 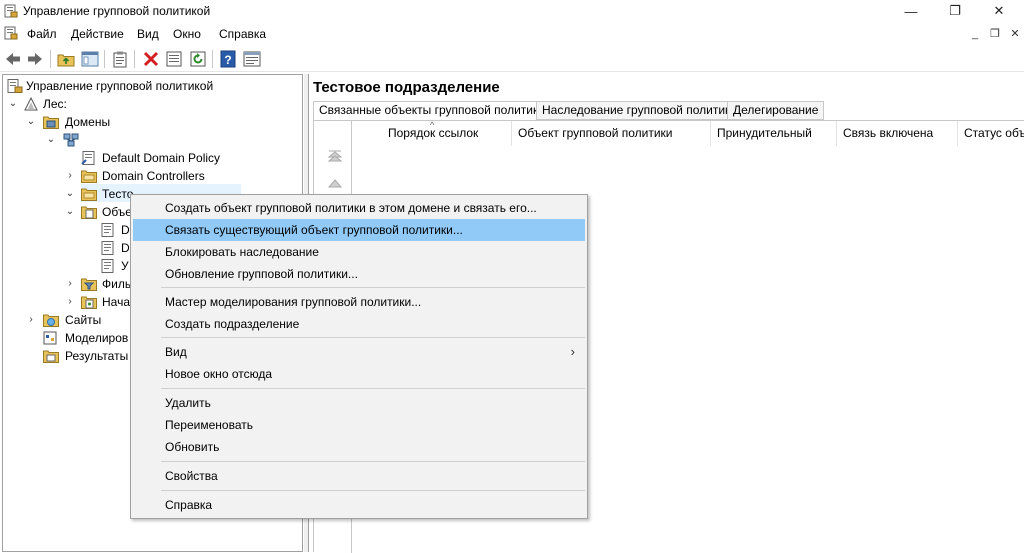 What do you see at coordinates (161, 158) in the screenshot?
I see `tree-item-label: Default Domain Policy` at bounding box center [161, 158].